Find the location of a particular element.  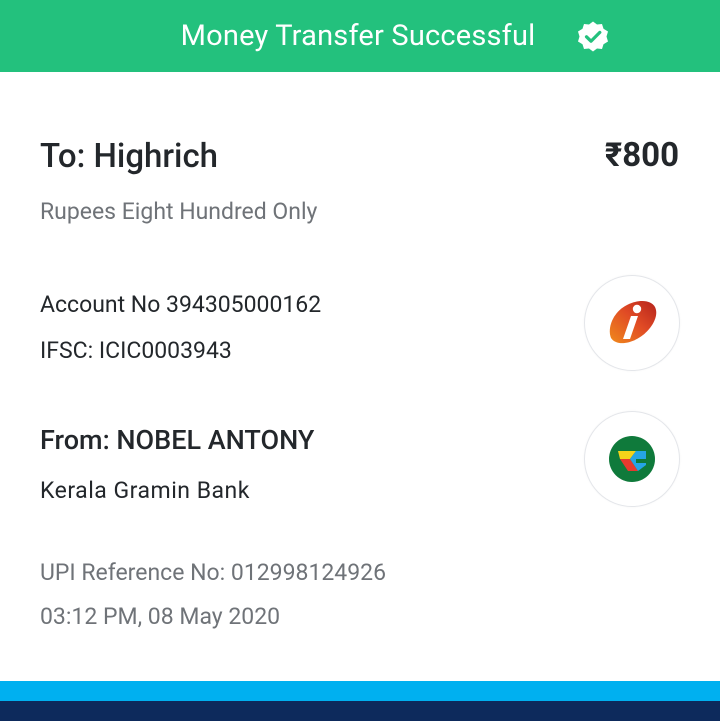

kgb-logo-icon is located at coordinates (632, 459).